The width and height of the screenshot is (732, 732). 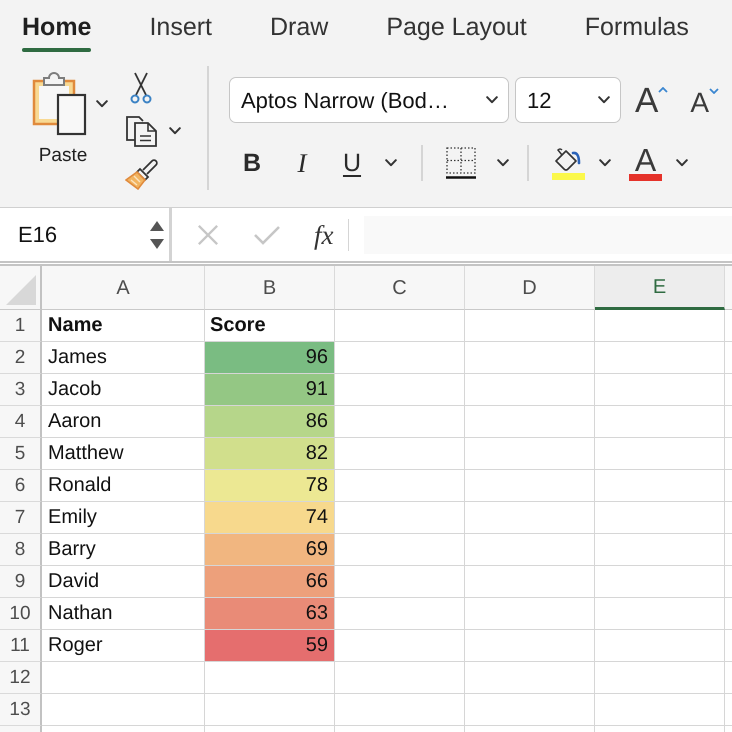 What do you see at coordinates (270, 582) in the screenshot?
I see `score-cell: 66` at bounding box center [270, 582].